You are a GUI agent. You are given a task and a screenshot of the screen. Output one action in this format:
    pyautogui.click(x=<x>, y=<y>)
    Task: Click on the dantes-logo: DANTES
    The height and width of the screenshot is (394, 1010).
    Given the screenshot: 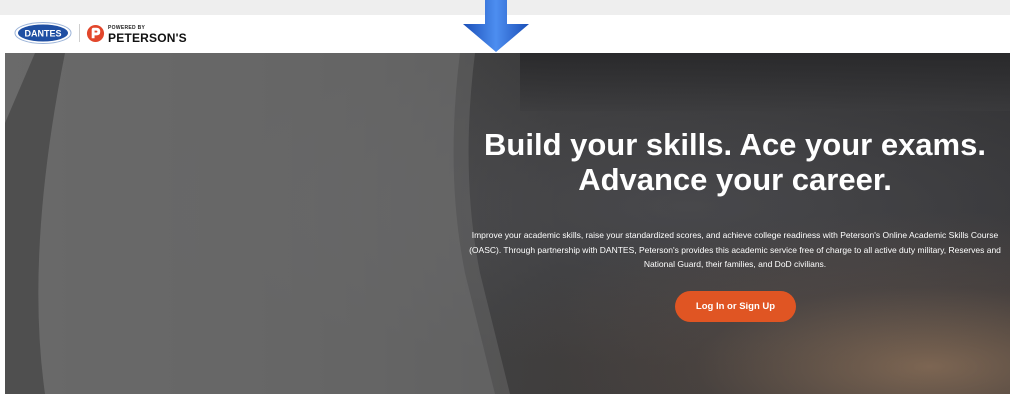 What is the action you would take?
    pyautogui.click(x=43, y=33)
    